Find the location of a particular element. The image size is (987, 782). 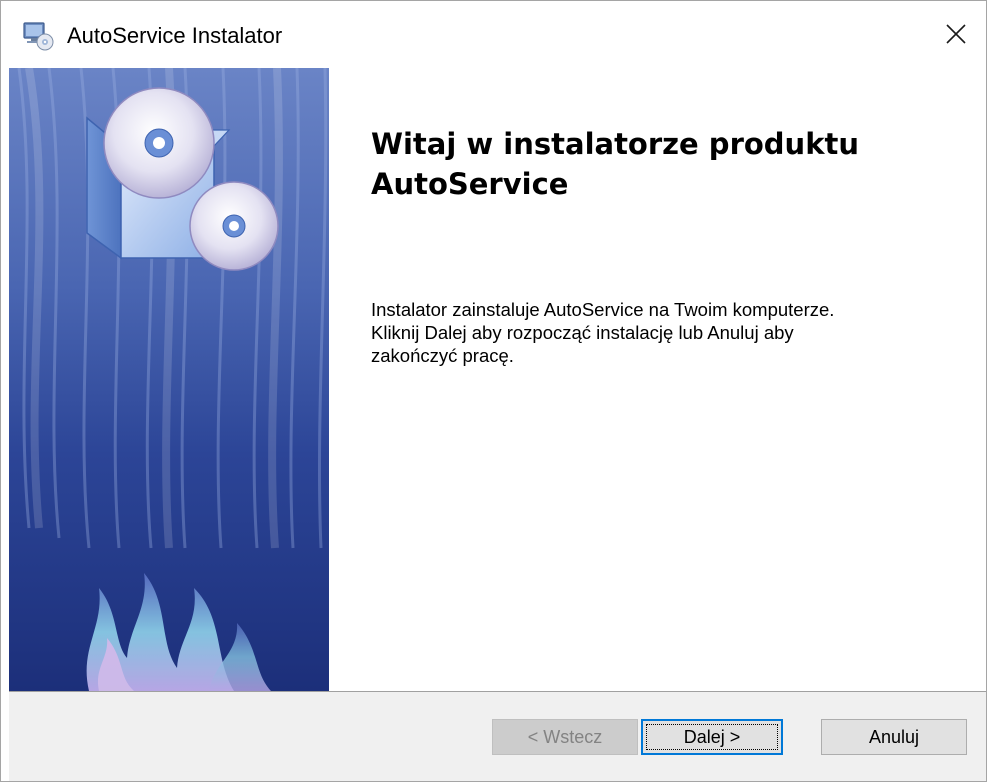

back-button-label: < Wstecz is located at coordinates (565, 736).